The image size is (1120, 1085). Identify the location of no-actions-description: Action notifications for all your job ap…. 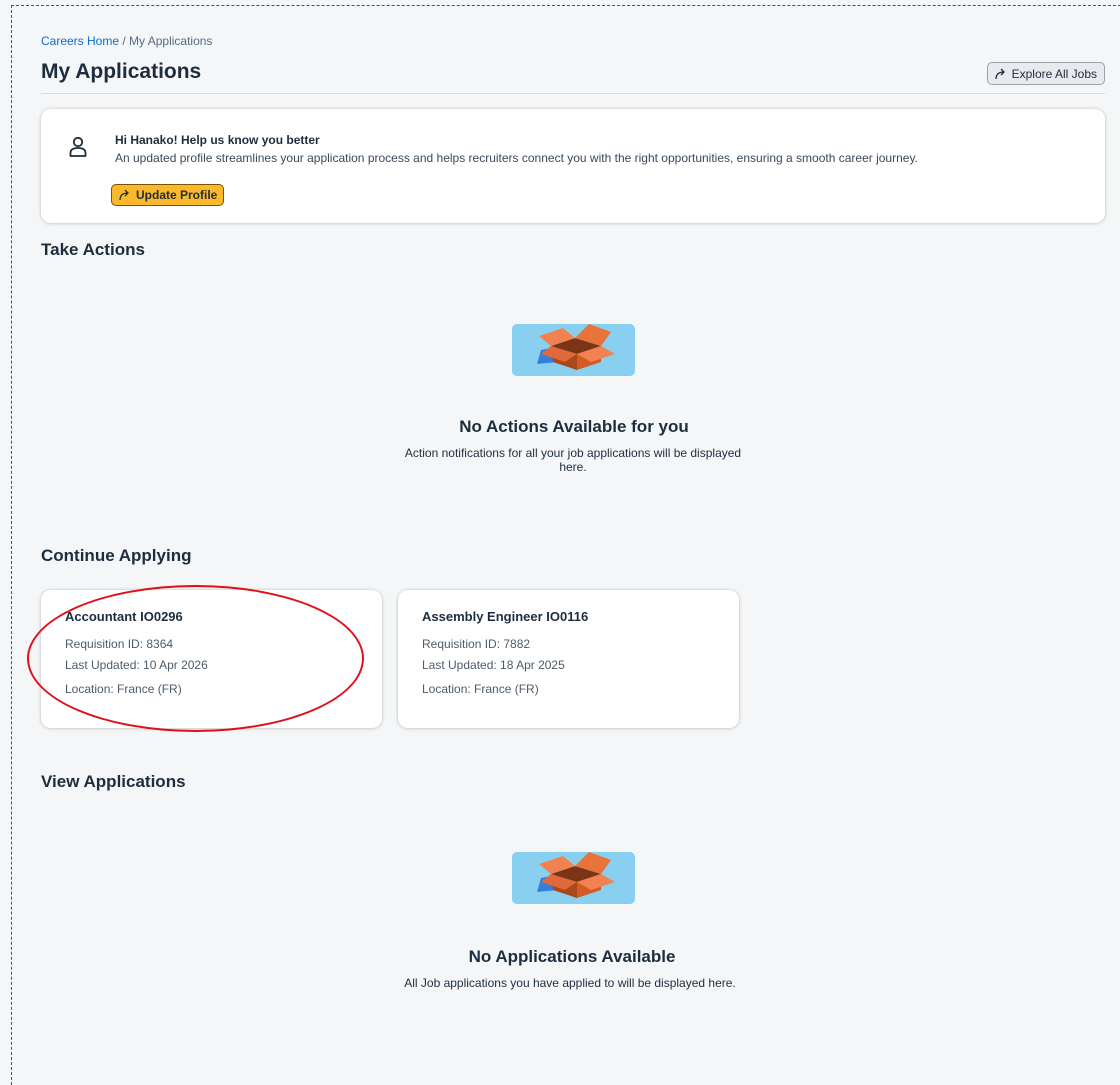
(573, 460).